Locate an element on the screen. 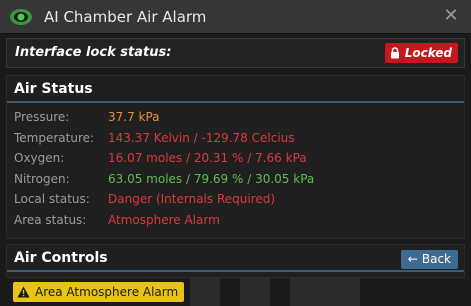 The image size is (471, 306). status-value: 16.07 moles / 20.31 % / 7.66 kPa is located at coordinates (207, 158).